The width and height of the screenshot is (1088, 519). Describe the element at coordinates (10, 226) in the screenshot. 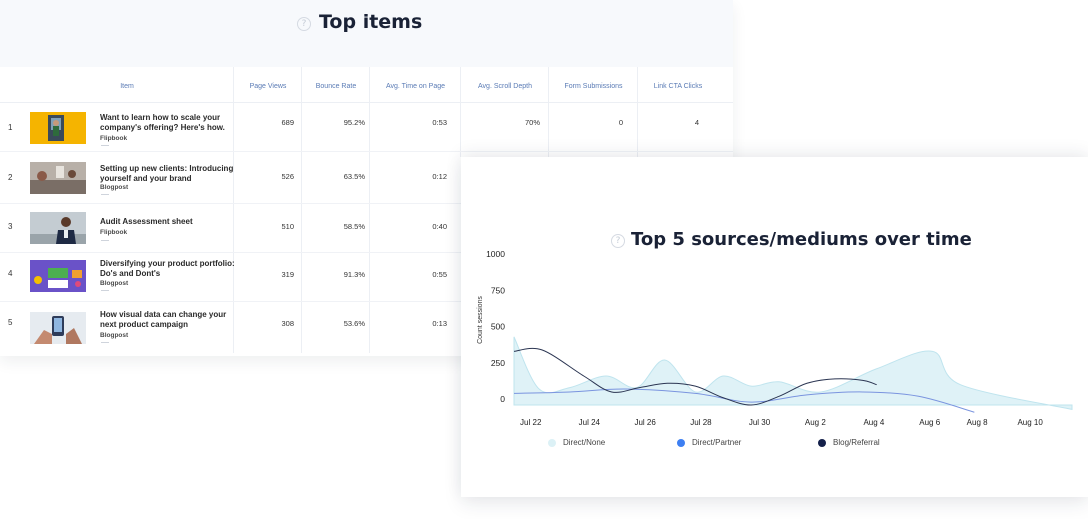

I see `row-rank: 3` at that location.